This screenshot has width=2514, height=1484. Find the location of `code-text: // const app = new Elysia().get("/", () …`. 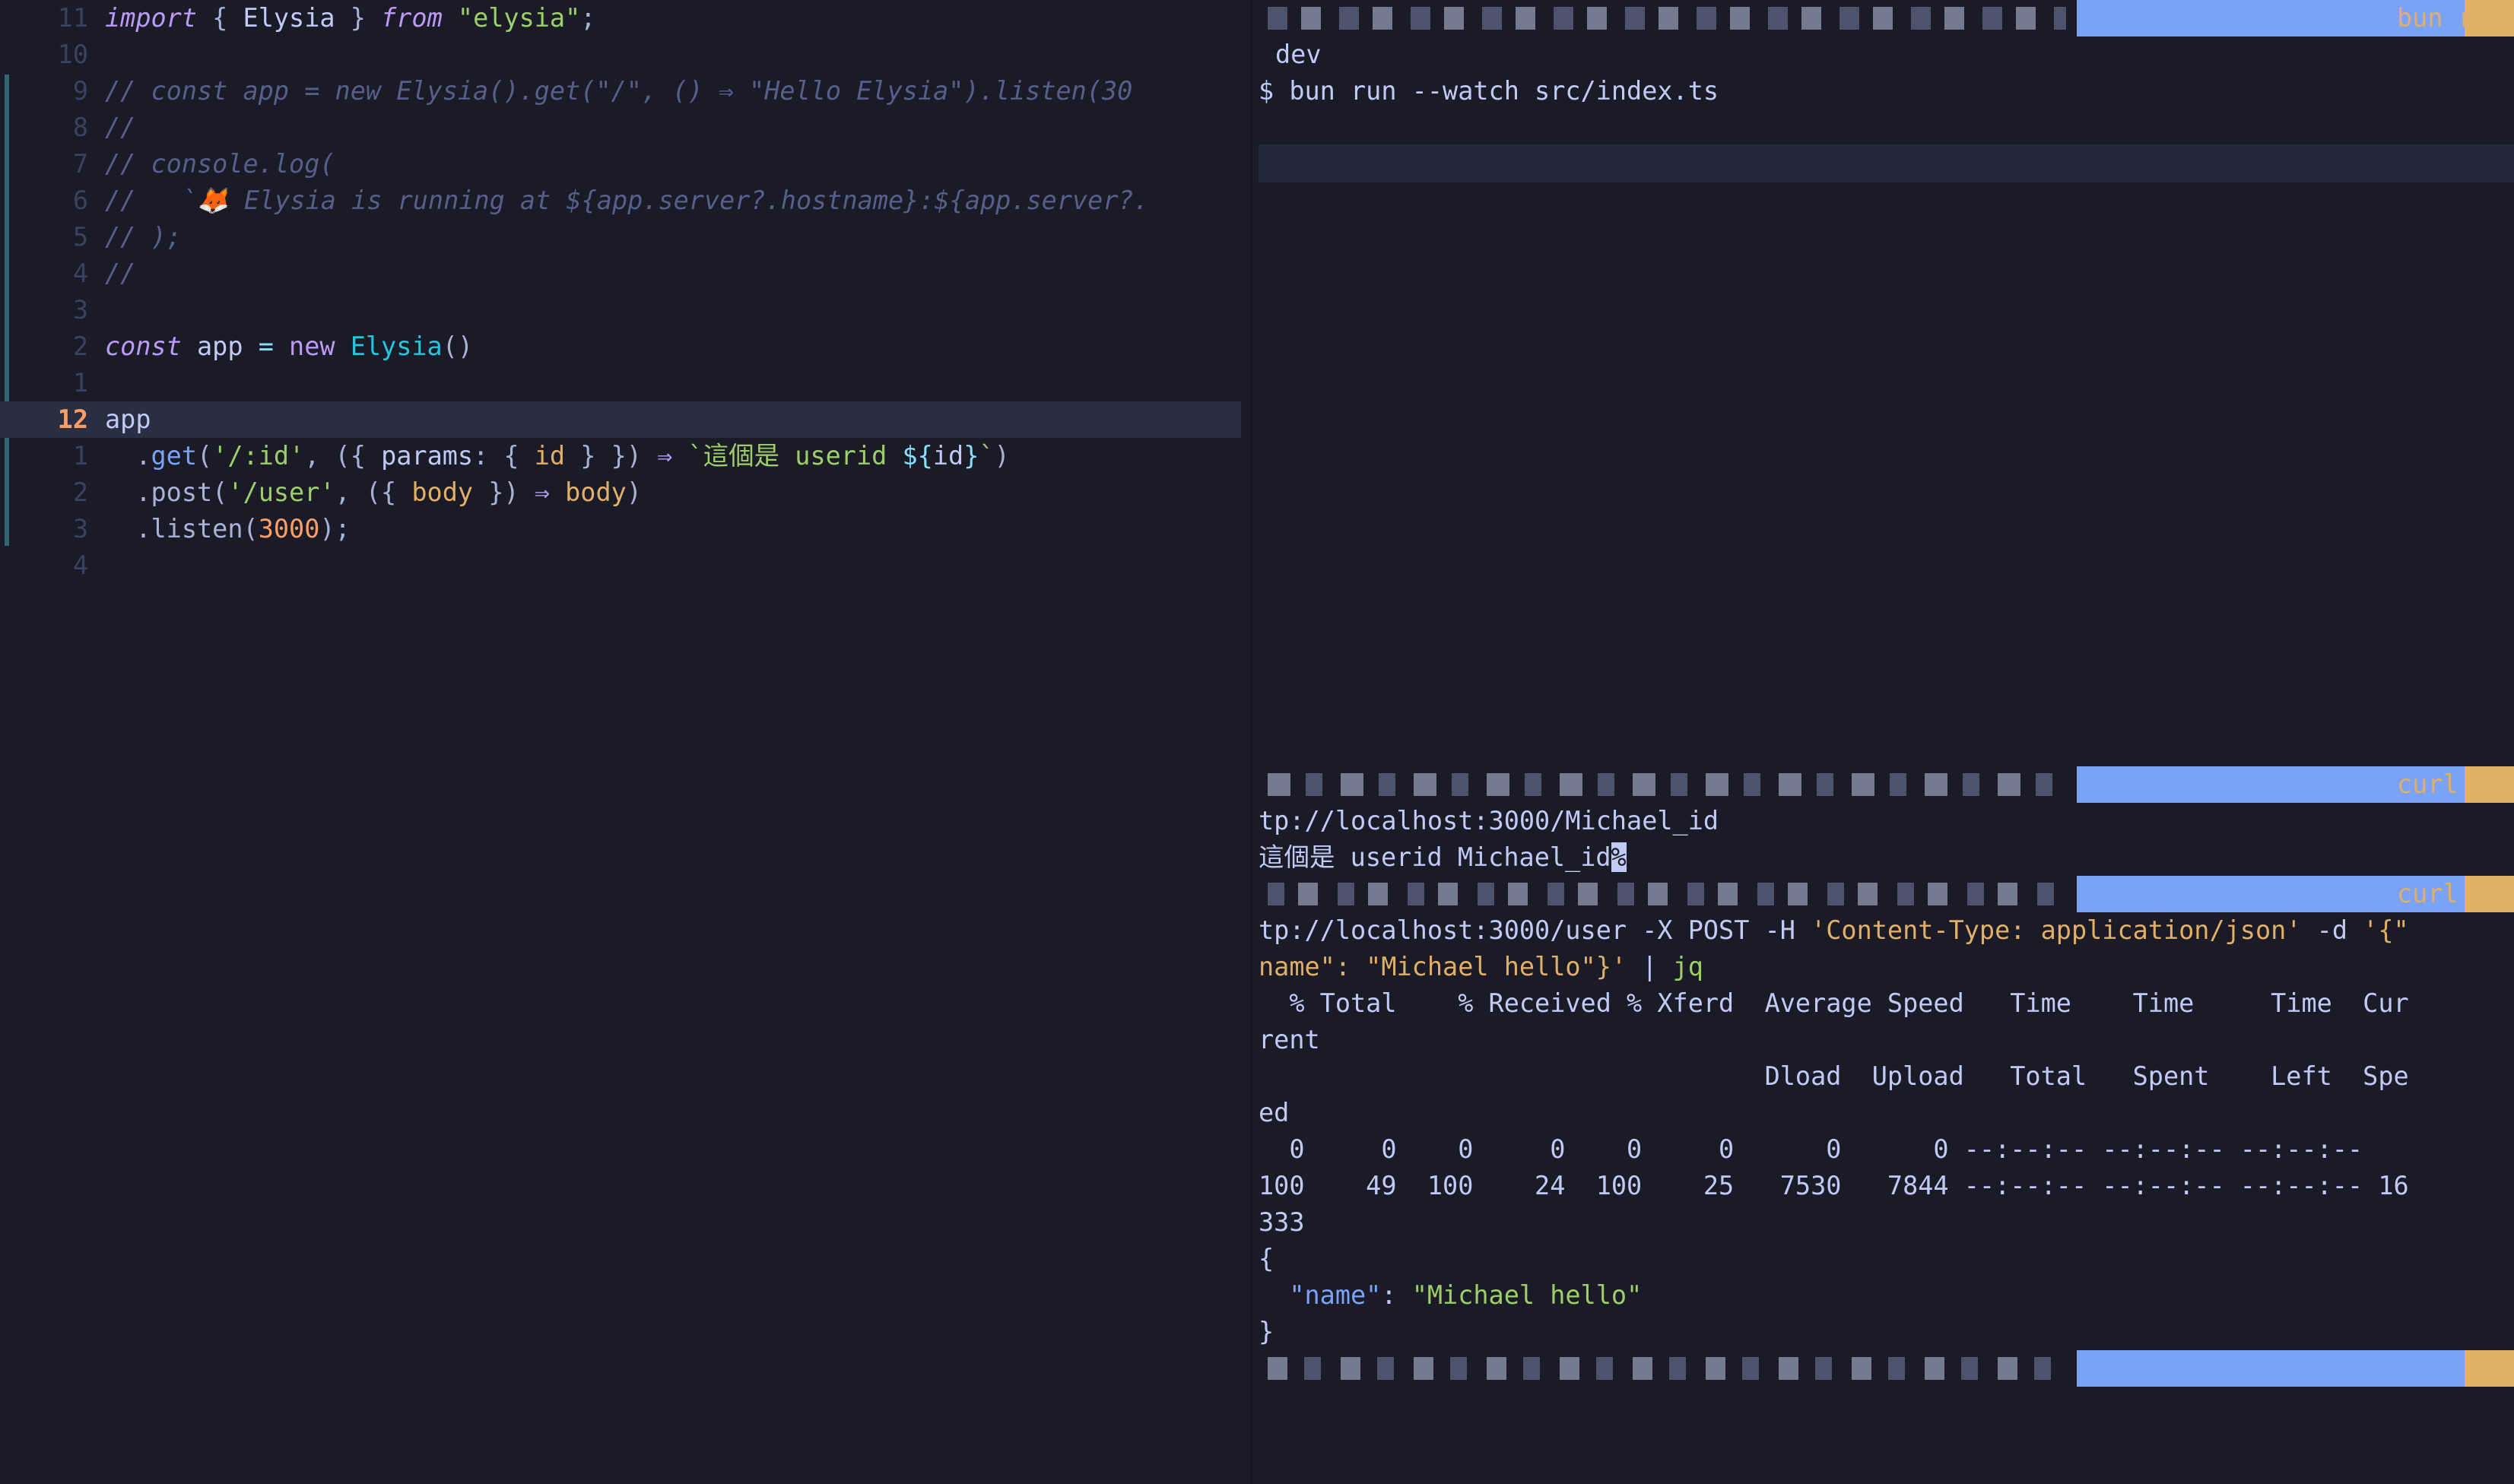

code-text: // const app = new Elysia().get("/", () … is located at coordinates (619, 91).